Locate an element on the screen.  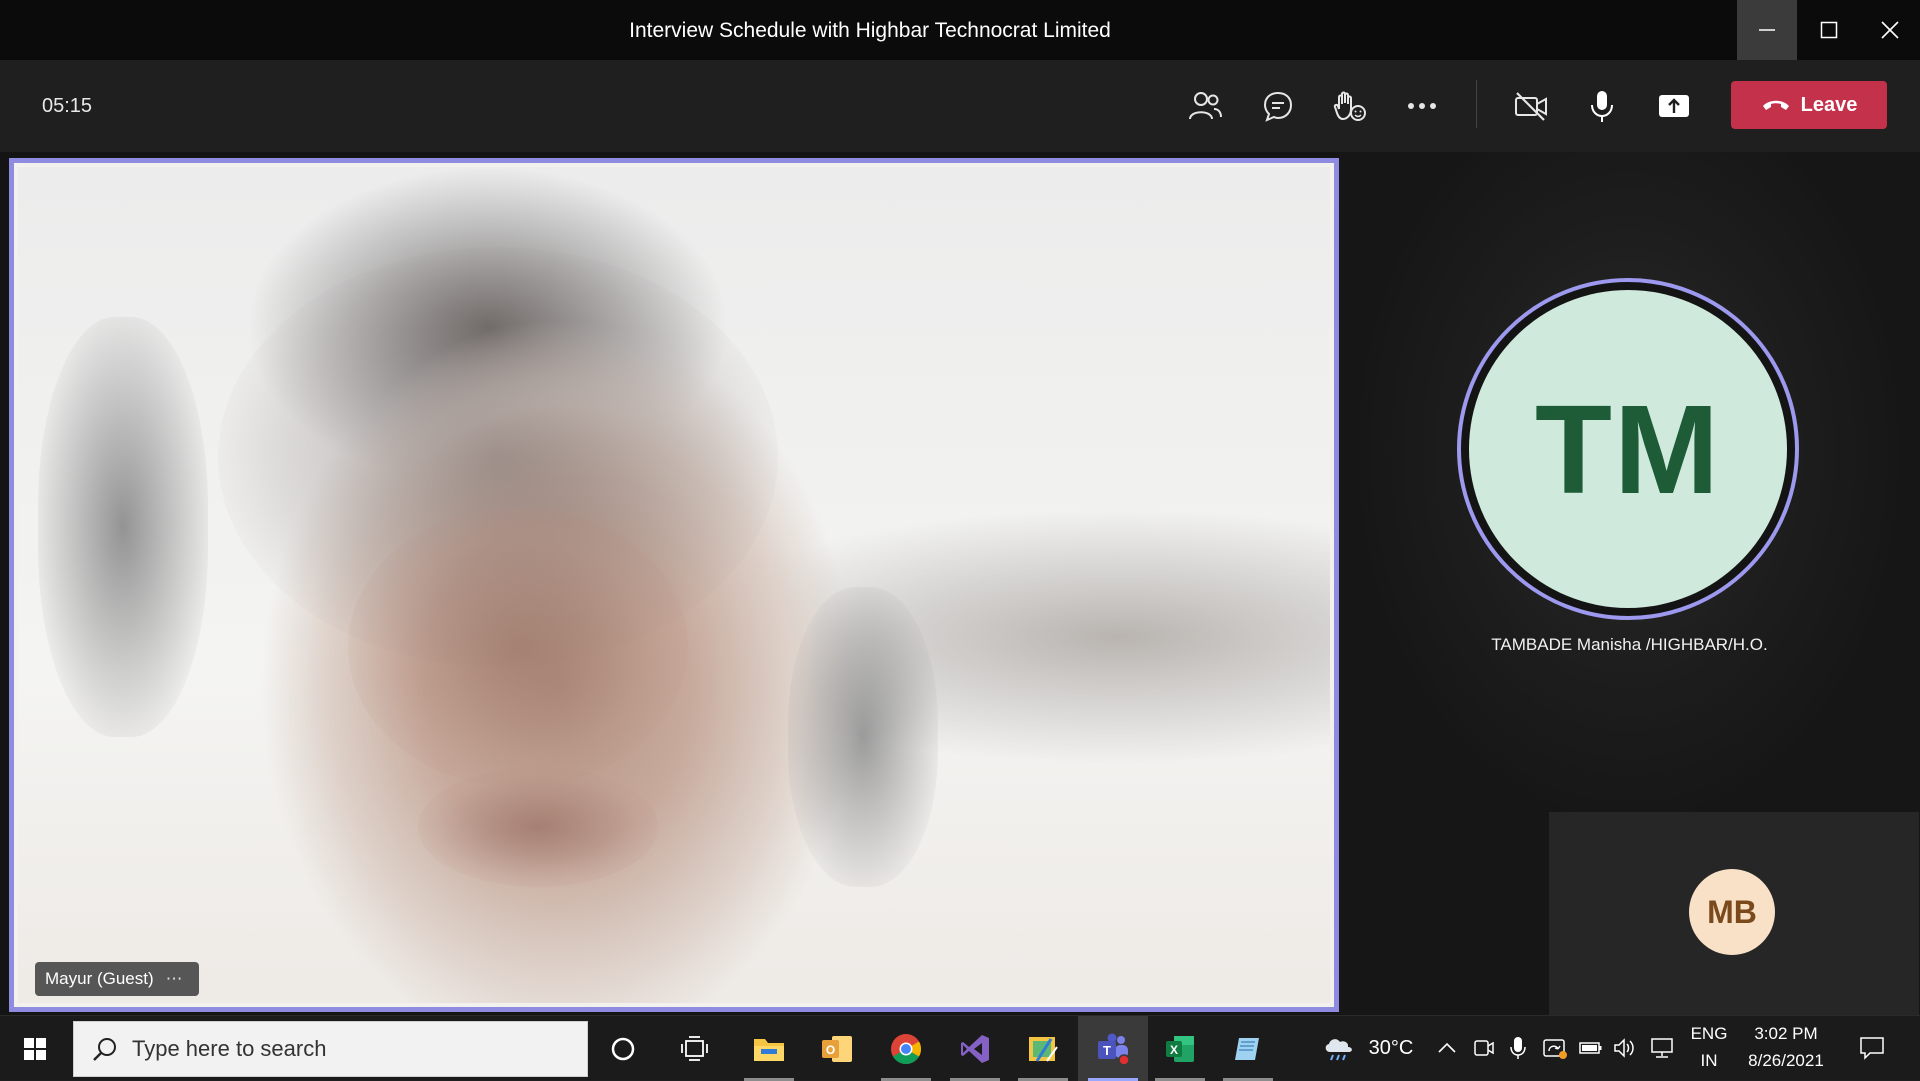
face-shading is located at coordinates (518, 647).